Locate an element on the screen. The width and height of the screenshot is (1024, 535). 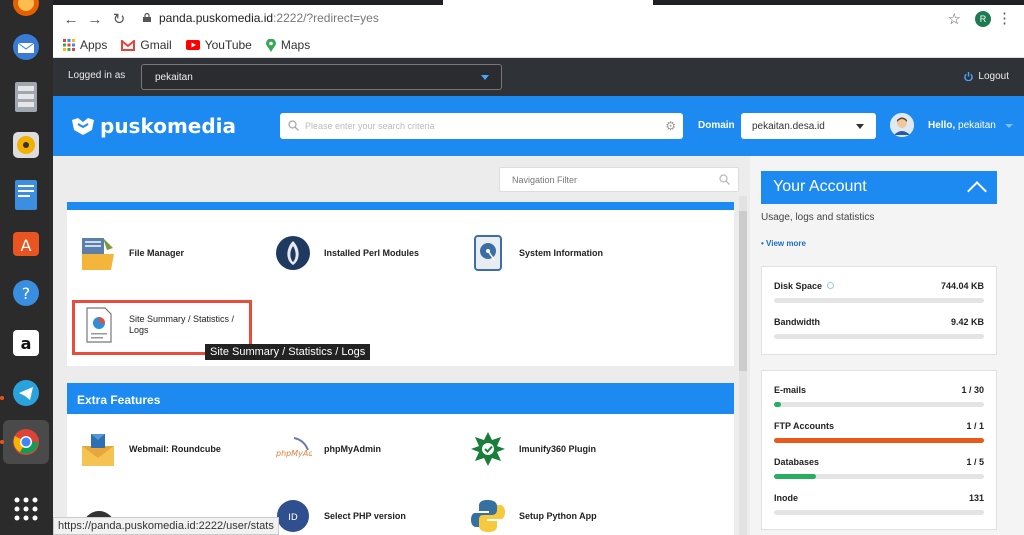
feature-webmail-roundcube: Webmail: Roundcube is located at coordinates (150, 449).